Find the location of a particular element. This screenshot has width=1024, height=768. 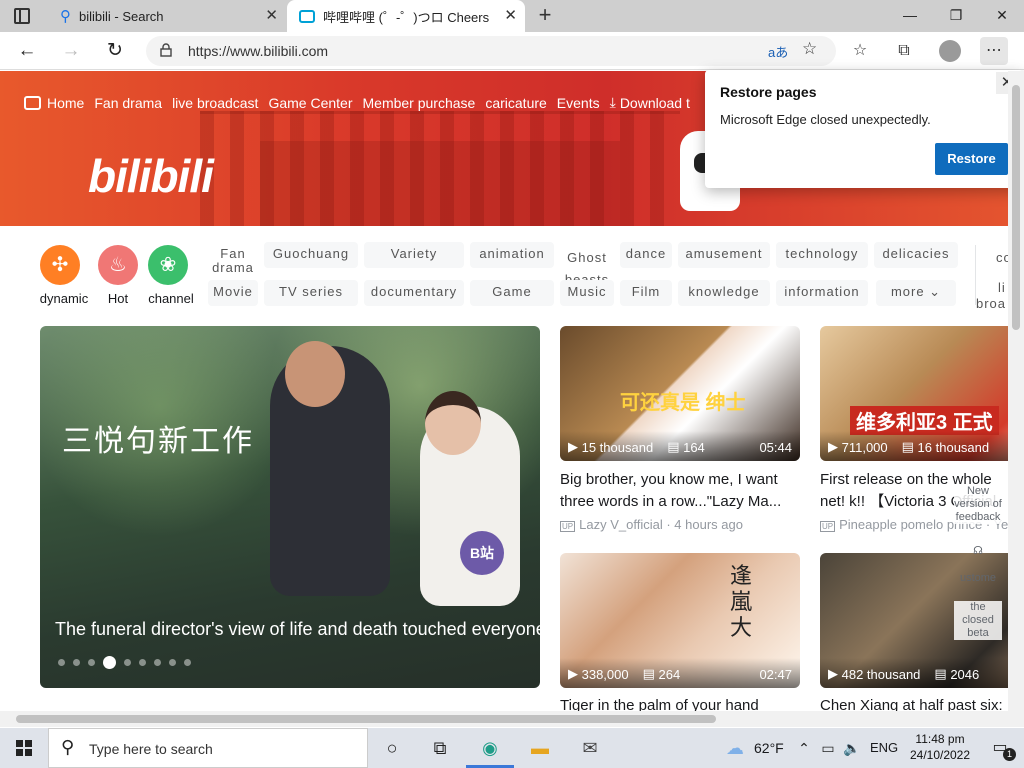

comment-icon: ▤ is located at coordinates (909, 446).